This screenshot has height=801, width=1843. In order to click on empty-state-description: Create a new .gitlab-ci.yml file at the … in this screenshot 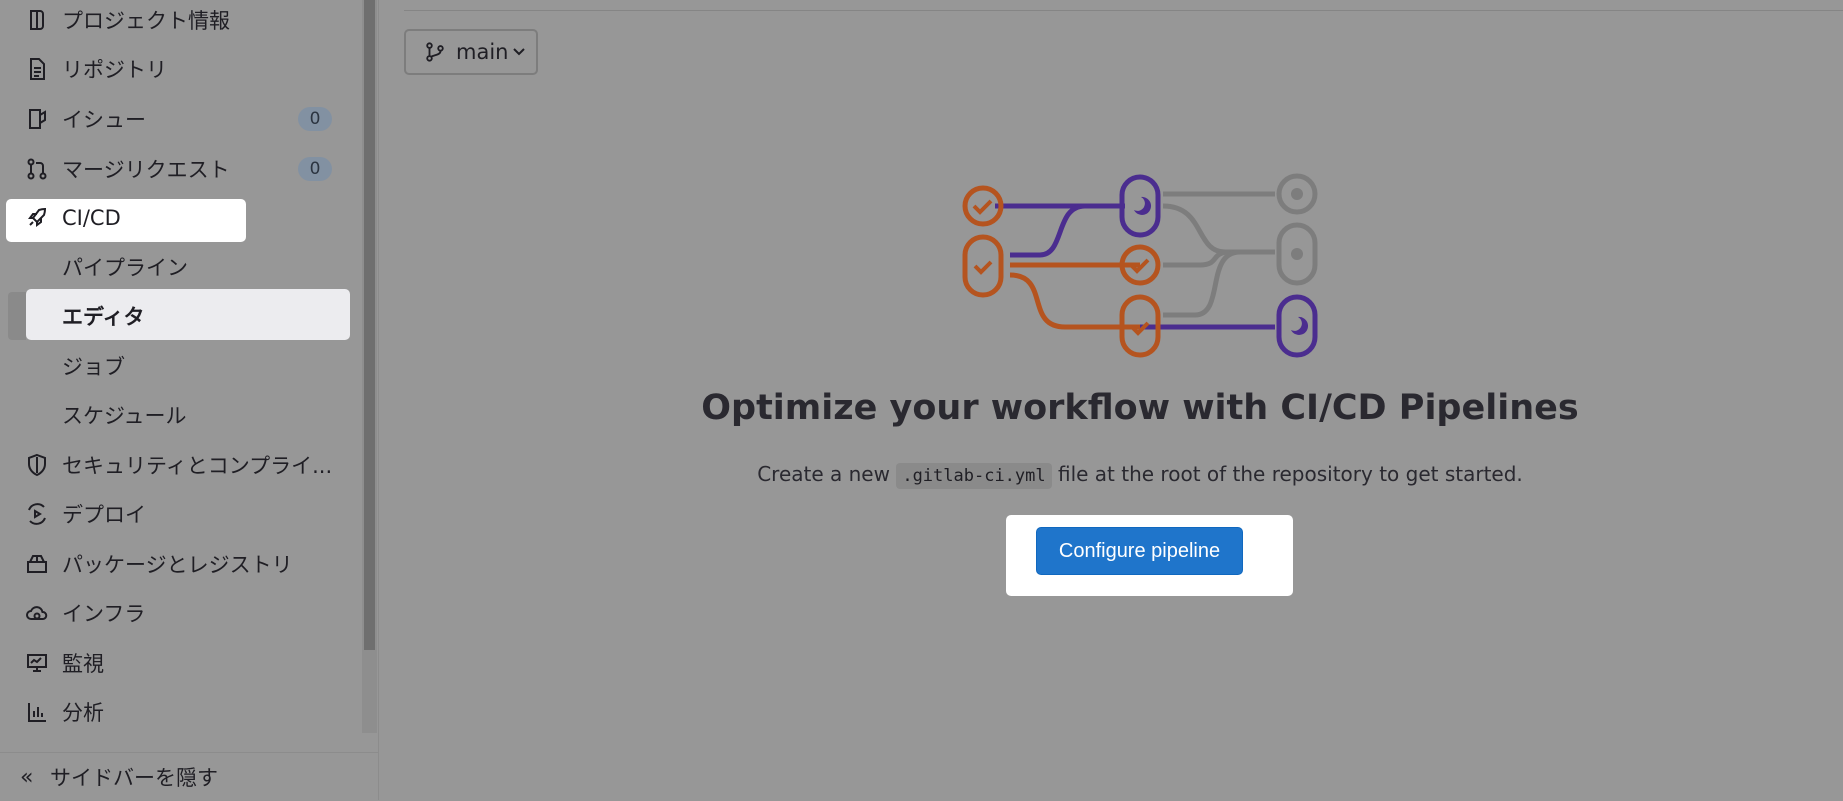, I will do `click(1140, 475)`.